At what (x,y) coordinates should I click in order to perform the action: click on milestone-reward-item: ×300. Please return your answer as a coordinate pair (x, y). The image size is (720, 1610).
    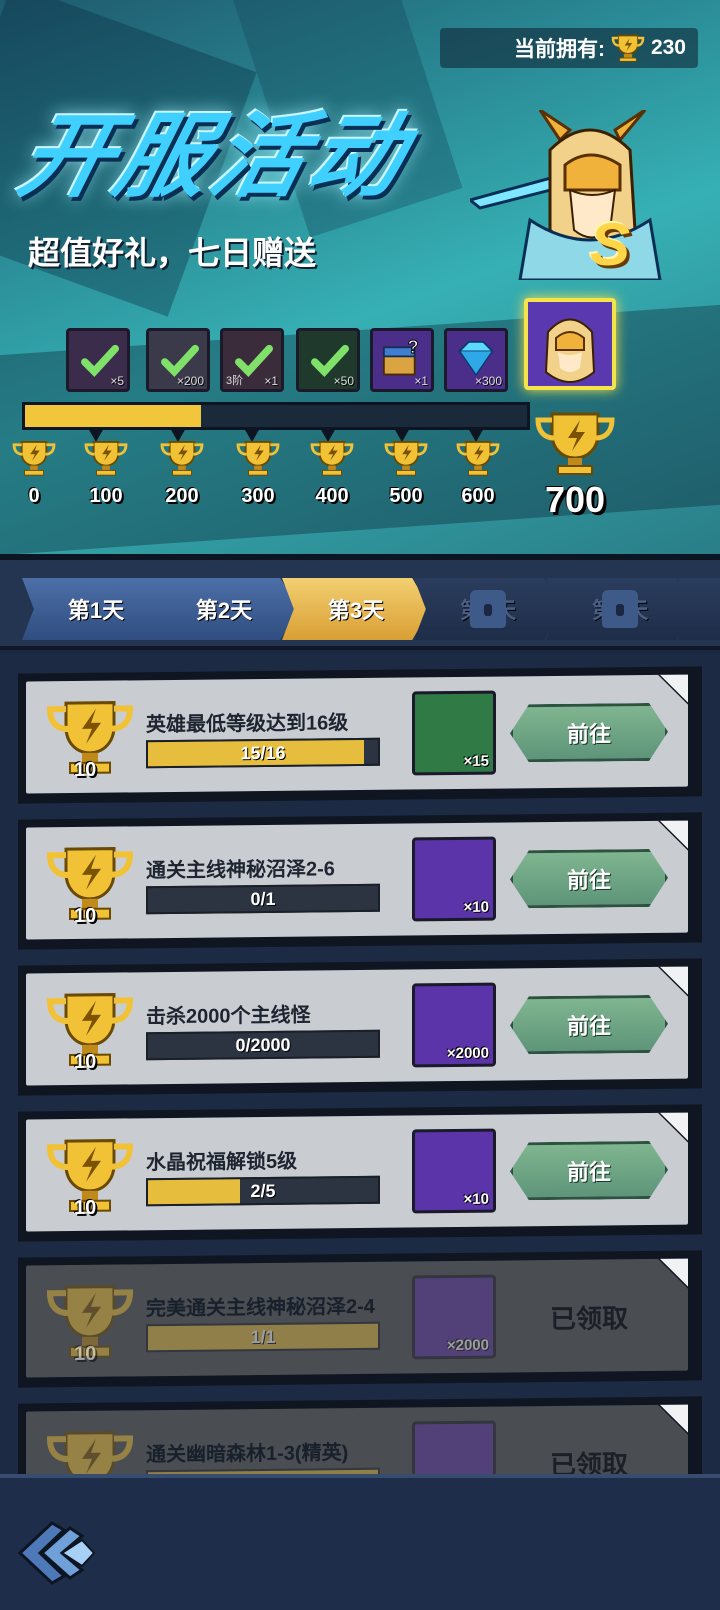
    Looking at the image, I should click on (476, 360).